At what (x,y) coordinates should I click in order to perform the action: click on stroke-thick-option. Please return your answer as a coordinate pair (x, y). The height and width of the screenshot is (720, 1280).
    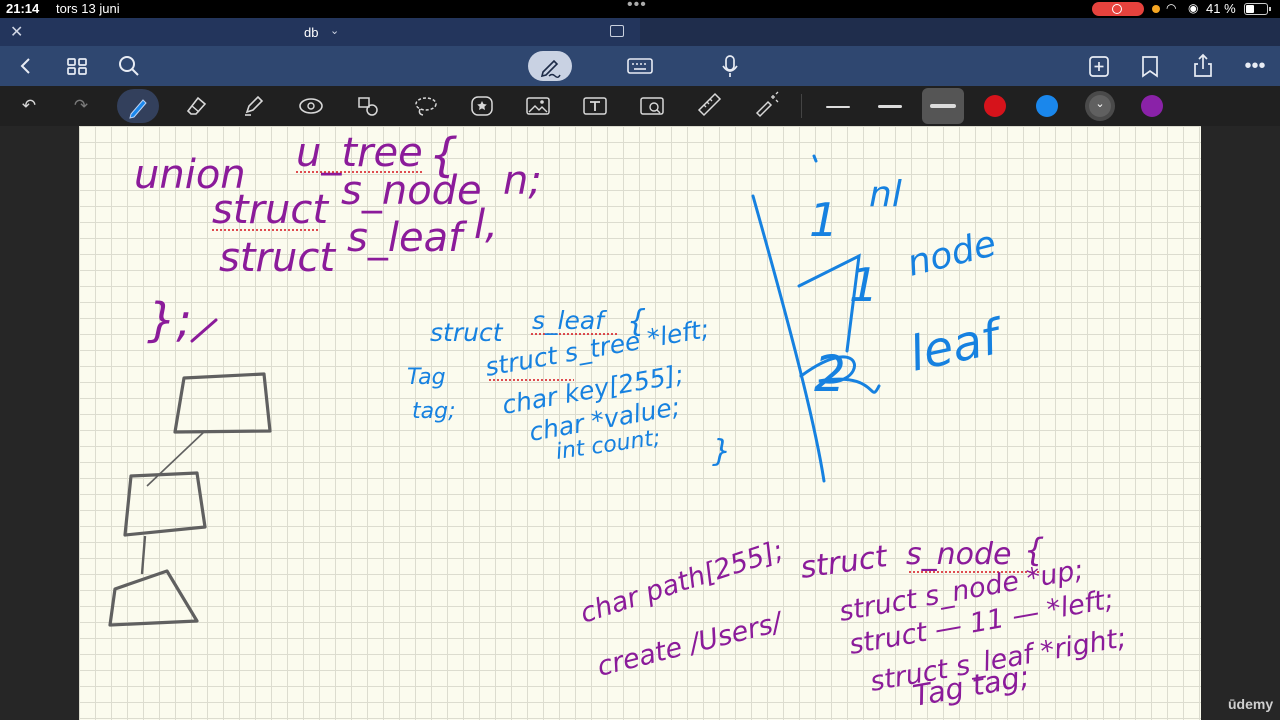
    Looking at the image, I should click on (943, 106).